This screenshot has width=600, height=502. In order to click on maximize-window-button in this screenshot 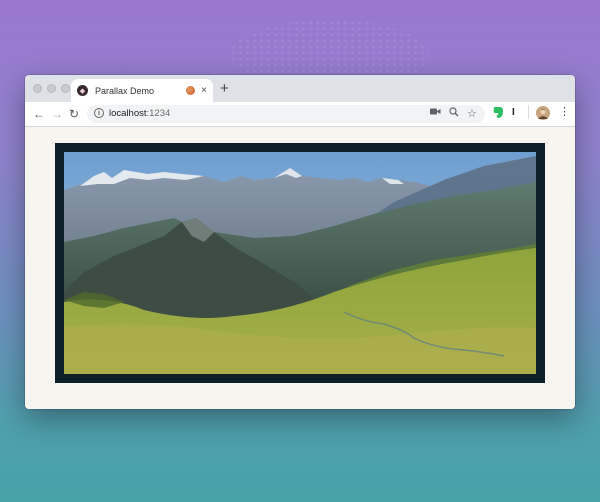, I will do `click(65, 88)`.